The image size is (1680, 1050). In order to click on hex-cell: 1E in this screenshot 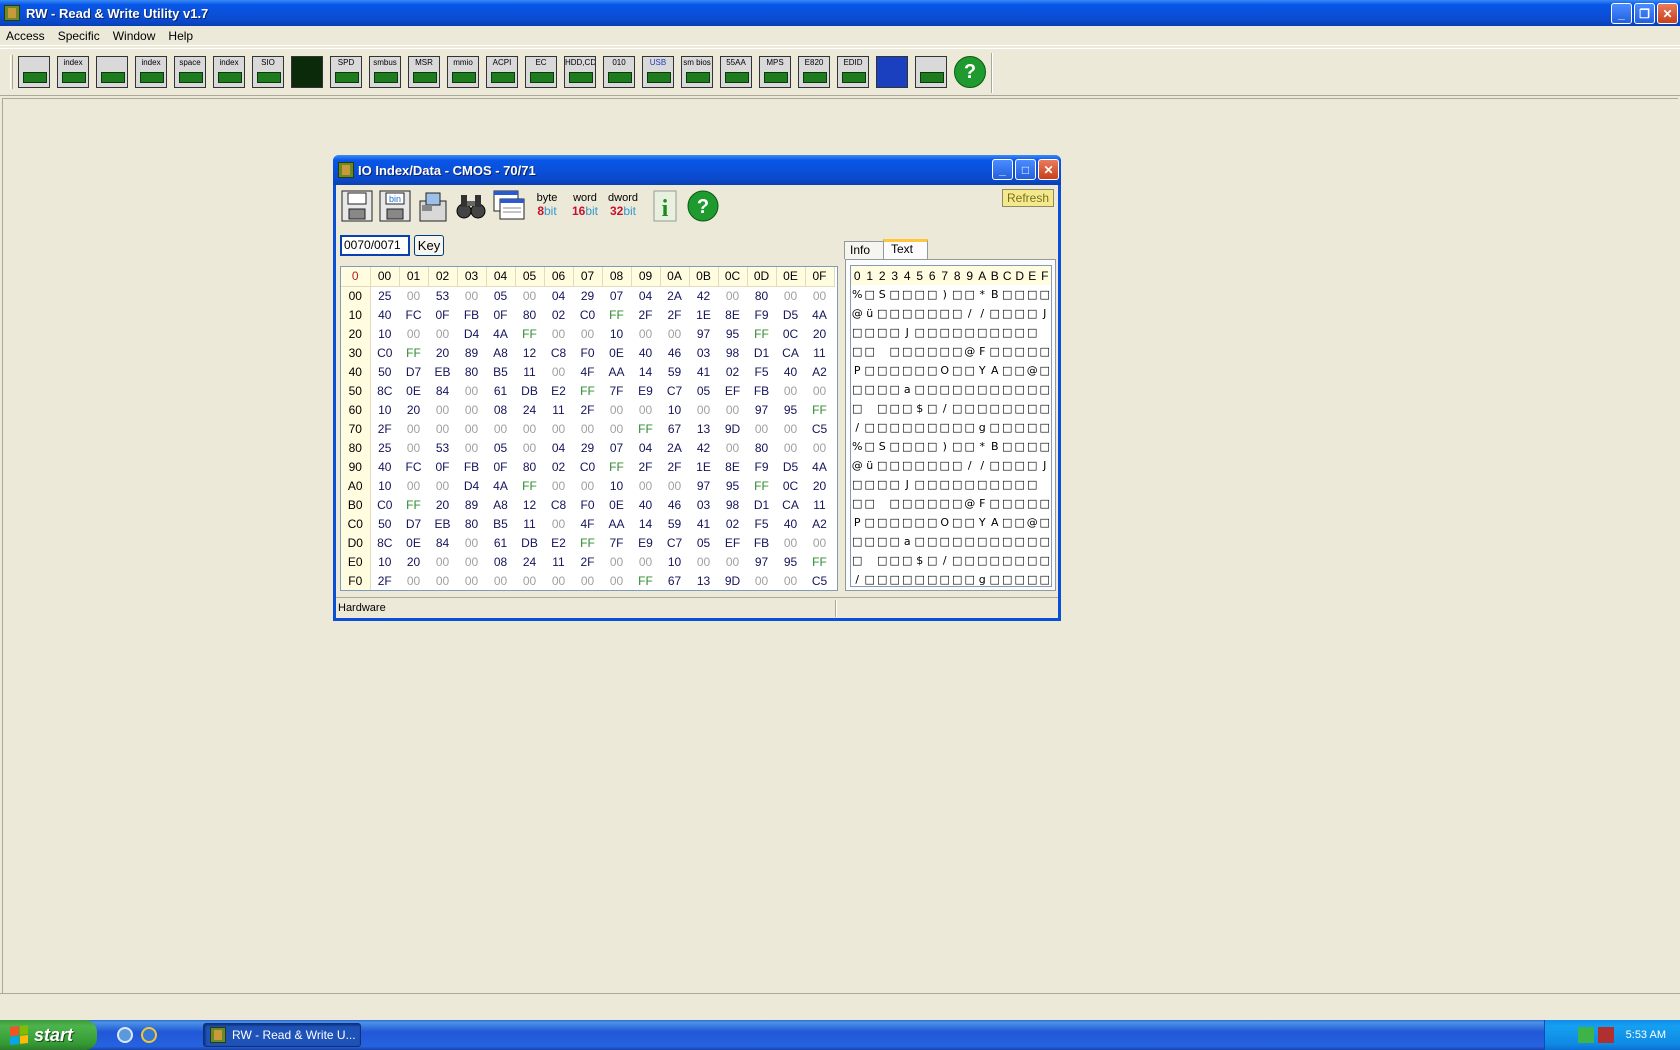, I will do `click(703, 314)`.